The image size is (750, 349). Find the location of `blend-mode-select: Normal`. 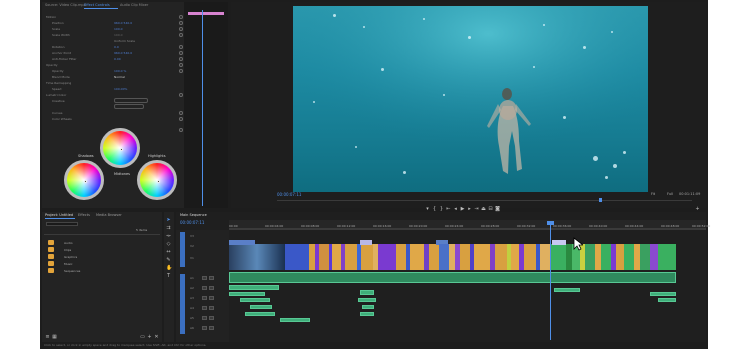

blend-mode-select: Normal is located at coordinates (119, 77).